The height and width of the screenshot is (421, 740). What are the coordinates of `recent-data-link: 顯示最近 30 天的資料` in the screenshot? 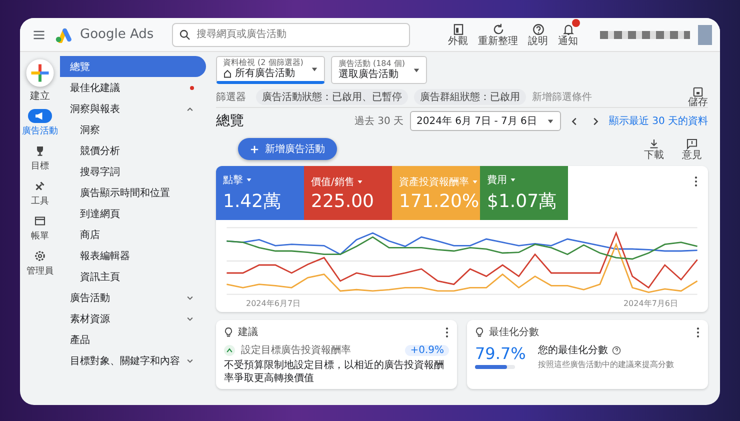 It's located at (658, 121).